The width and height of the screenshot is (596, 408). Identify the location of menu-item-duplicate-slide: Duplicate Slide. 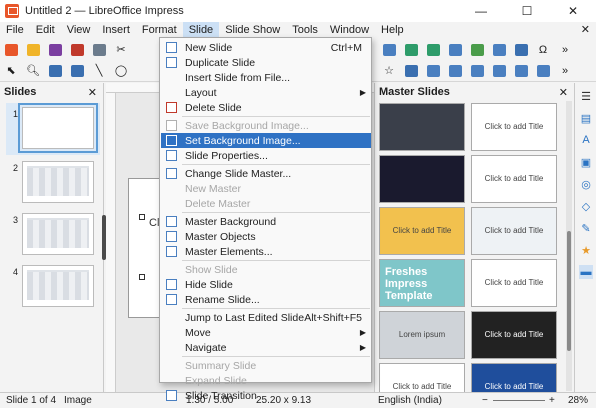
(266, 62).